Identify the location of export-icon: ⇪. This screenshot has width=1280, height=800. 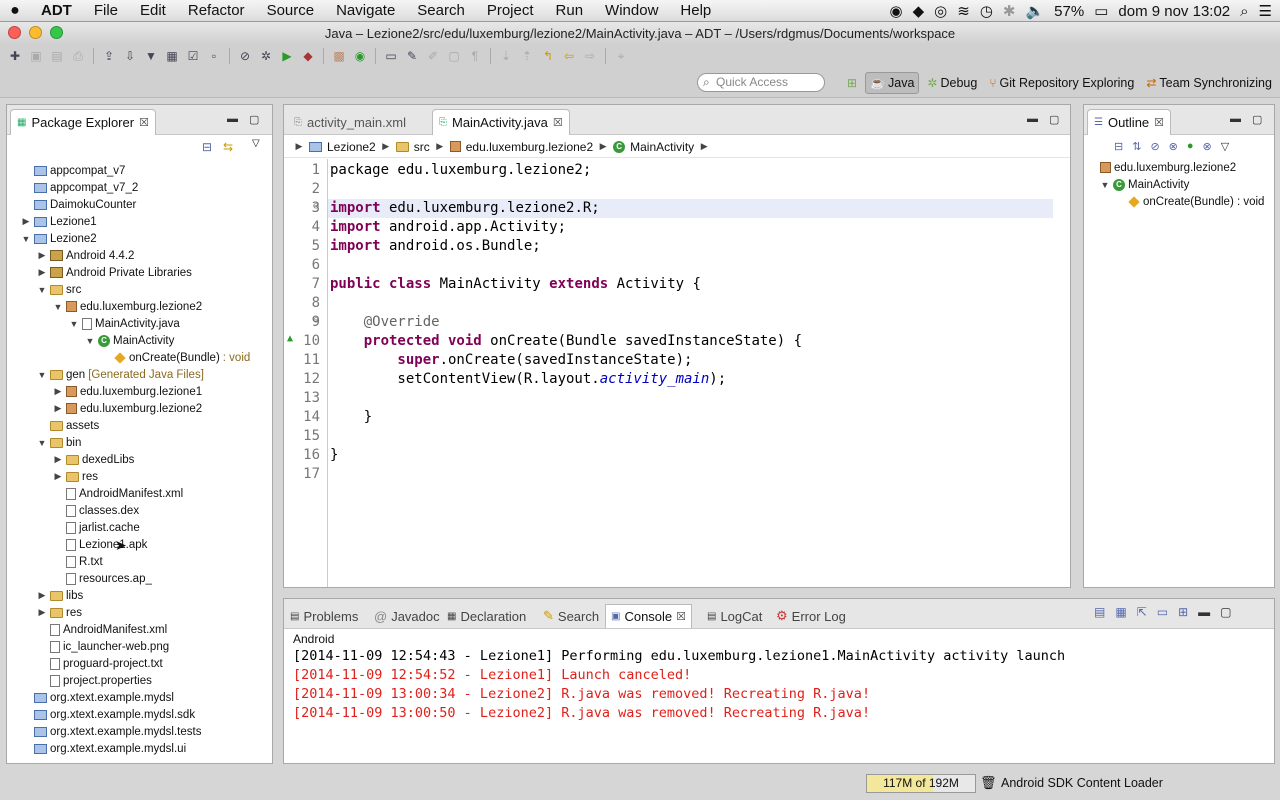
(109, 56).